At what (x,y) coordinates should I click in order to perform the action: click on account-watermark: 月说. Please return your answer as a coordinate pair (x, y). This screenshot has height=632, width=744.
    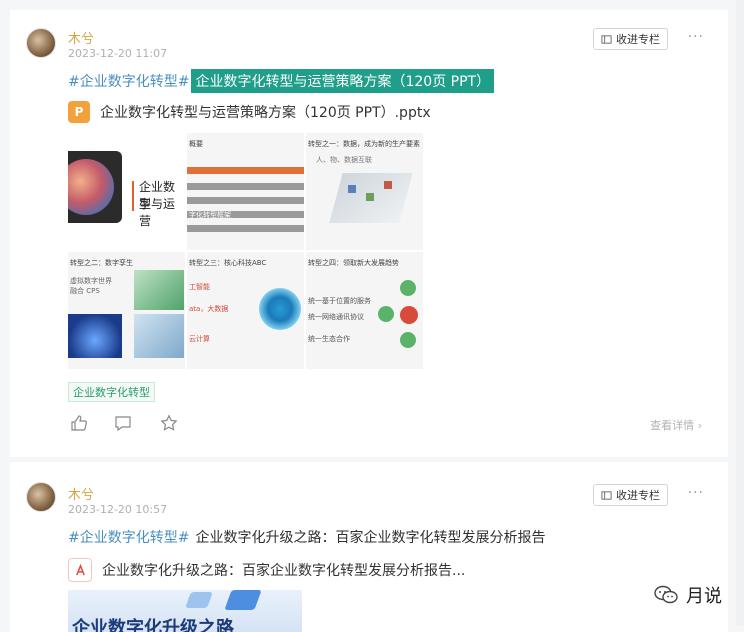
    Looking at the image, I should click on (688, 595).